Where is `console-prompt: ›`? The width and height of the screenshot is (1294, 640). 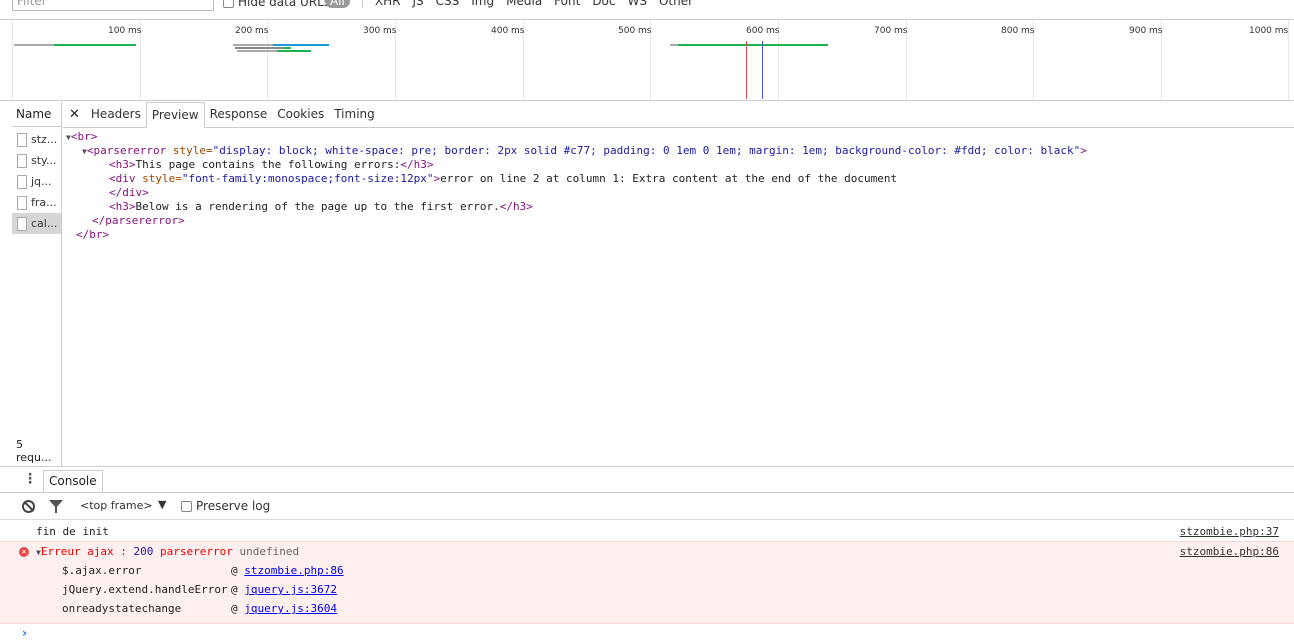
console-prompt: › is located at coordinates (24, 633).